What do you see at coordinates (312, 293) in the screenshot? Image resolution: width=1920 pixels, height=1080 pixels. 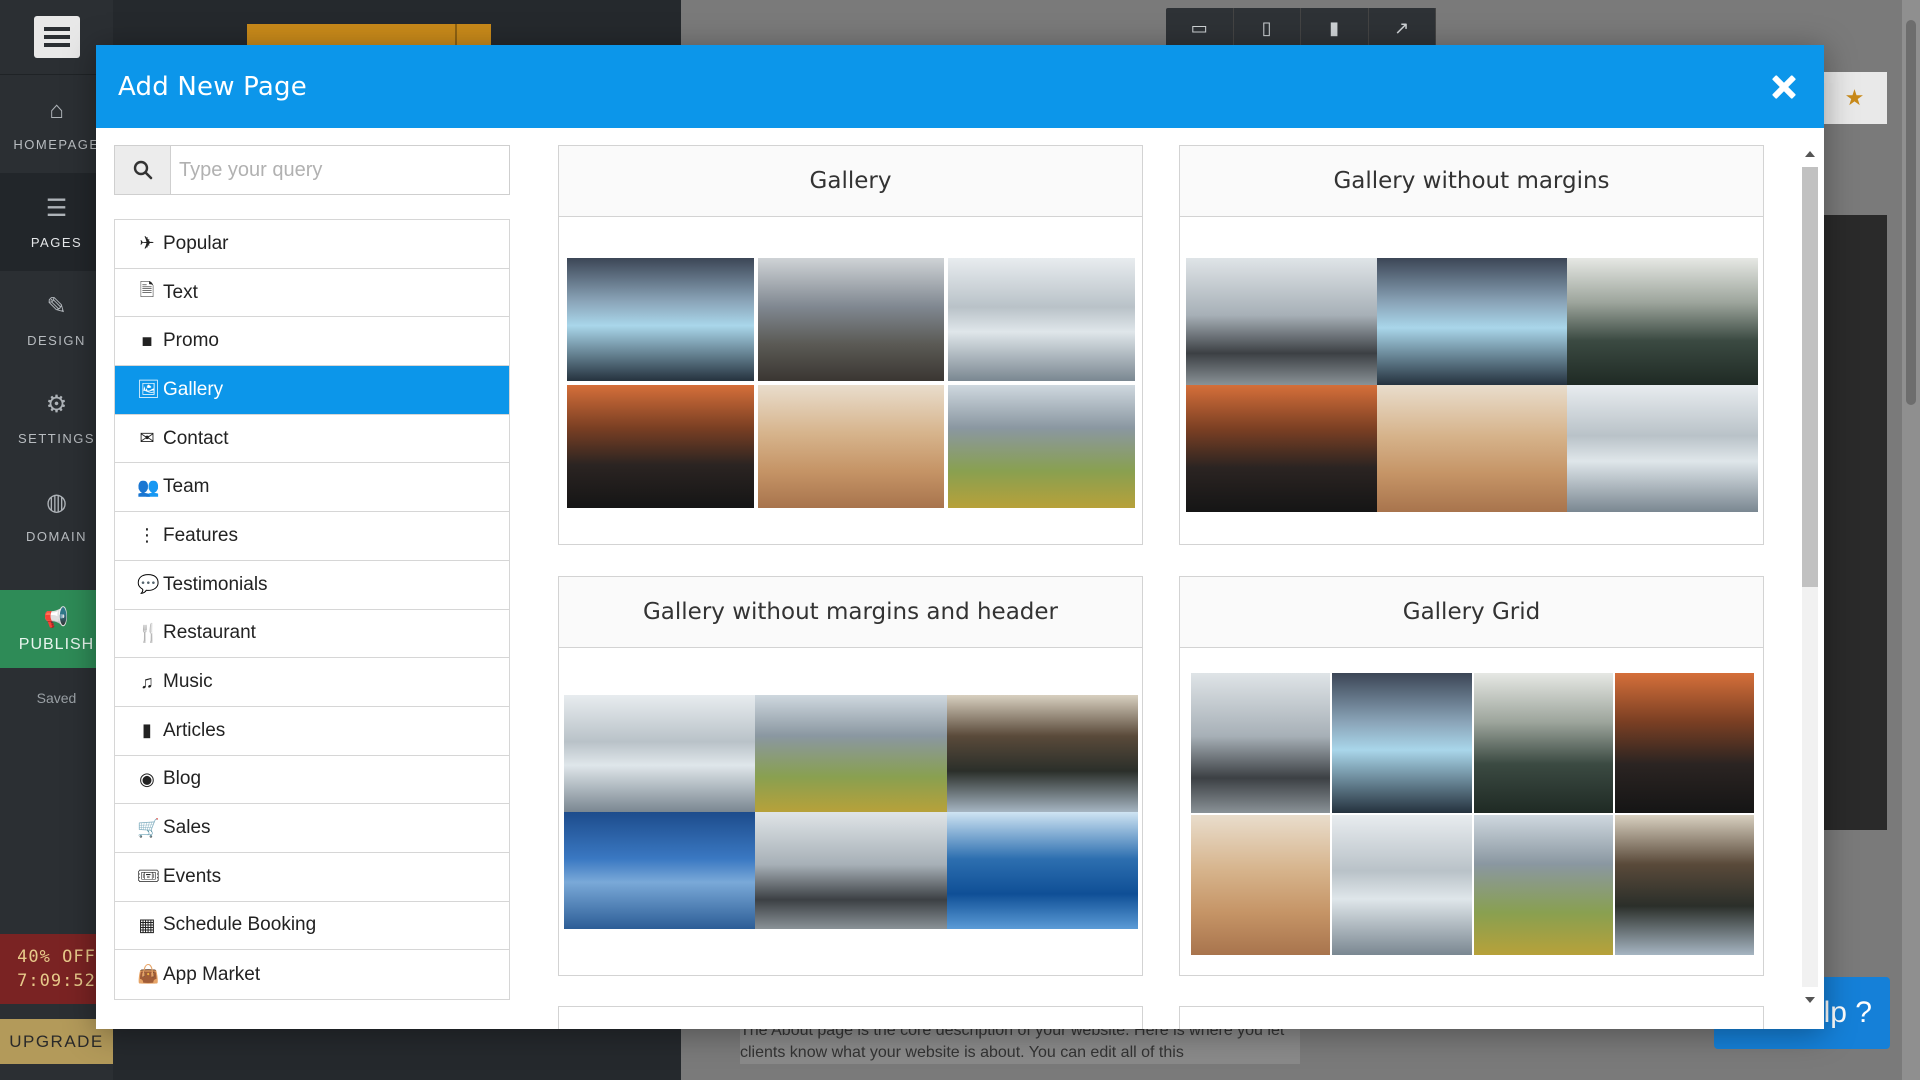 I see `category-item-text: 🗎 Text` at bounding box center [312, 293].